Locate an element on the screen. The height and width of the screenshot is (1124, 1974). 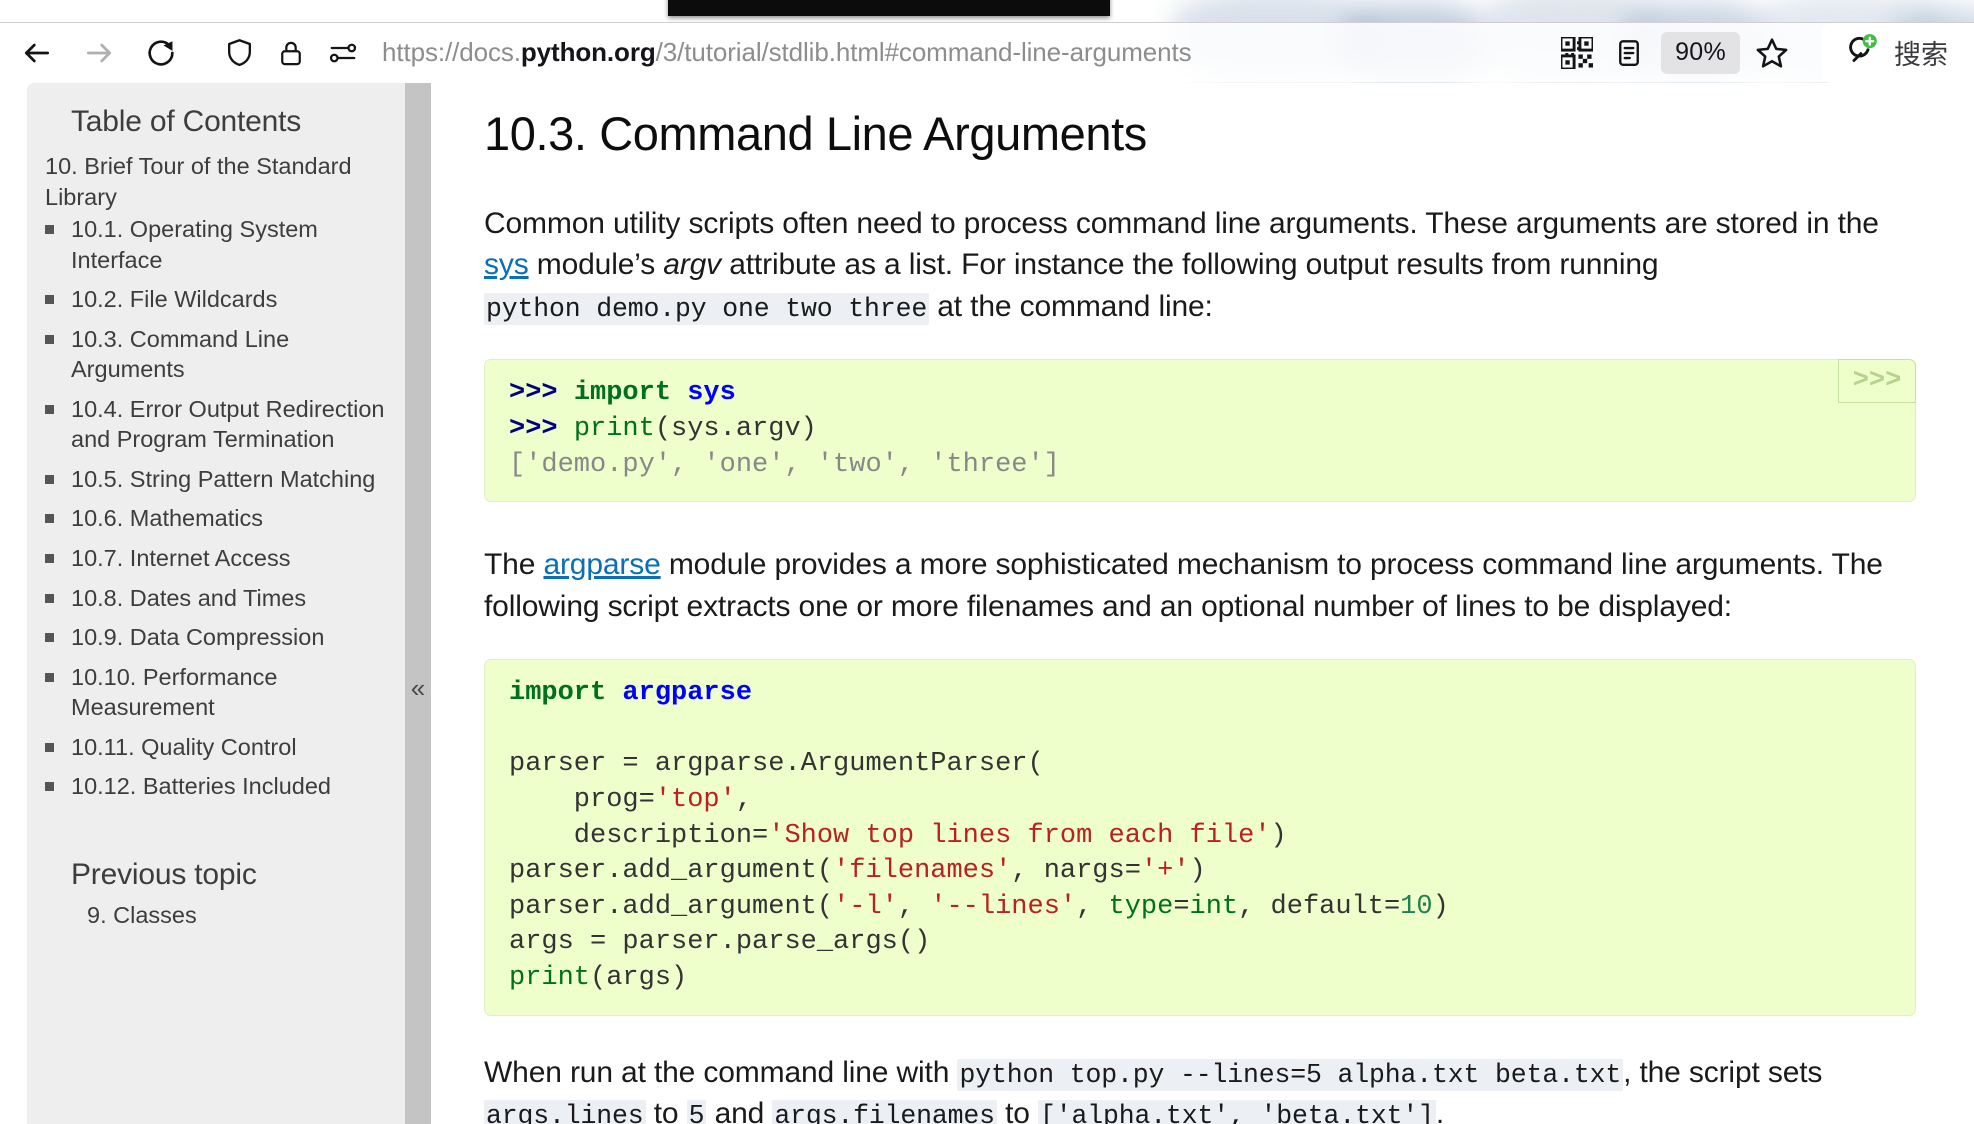
sidebar-item-10-6: 10.6. Mathematics is located at coordinates (223, 518).